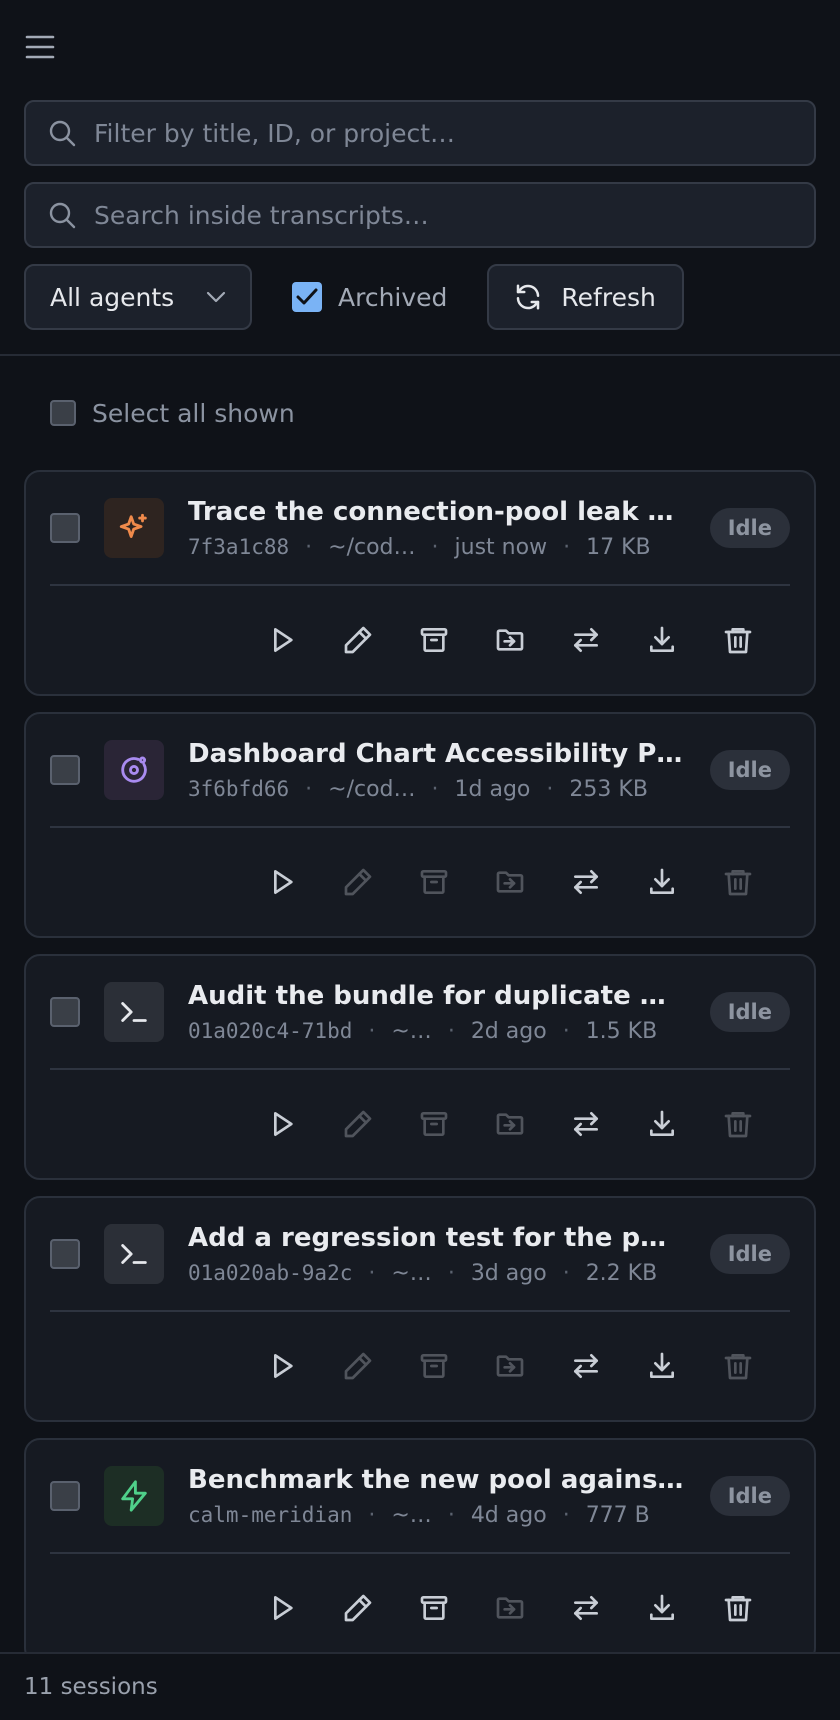  I want to click on pencil-icon, so click(358, 1124).